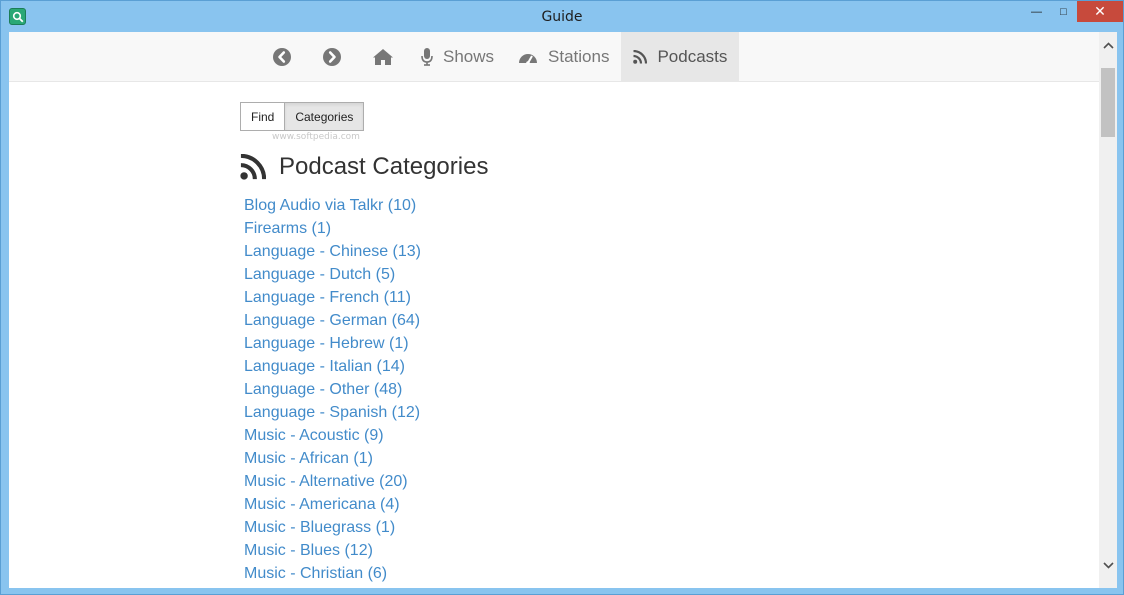 This screenshot has width=1124, height=595. I want to click on back-button, so click(282, 57).